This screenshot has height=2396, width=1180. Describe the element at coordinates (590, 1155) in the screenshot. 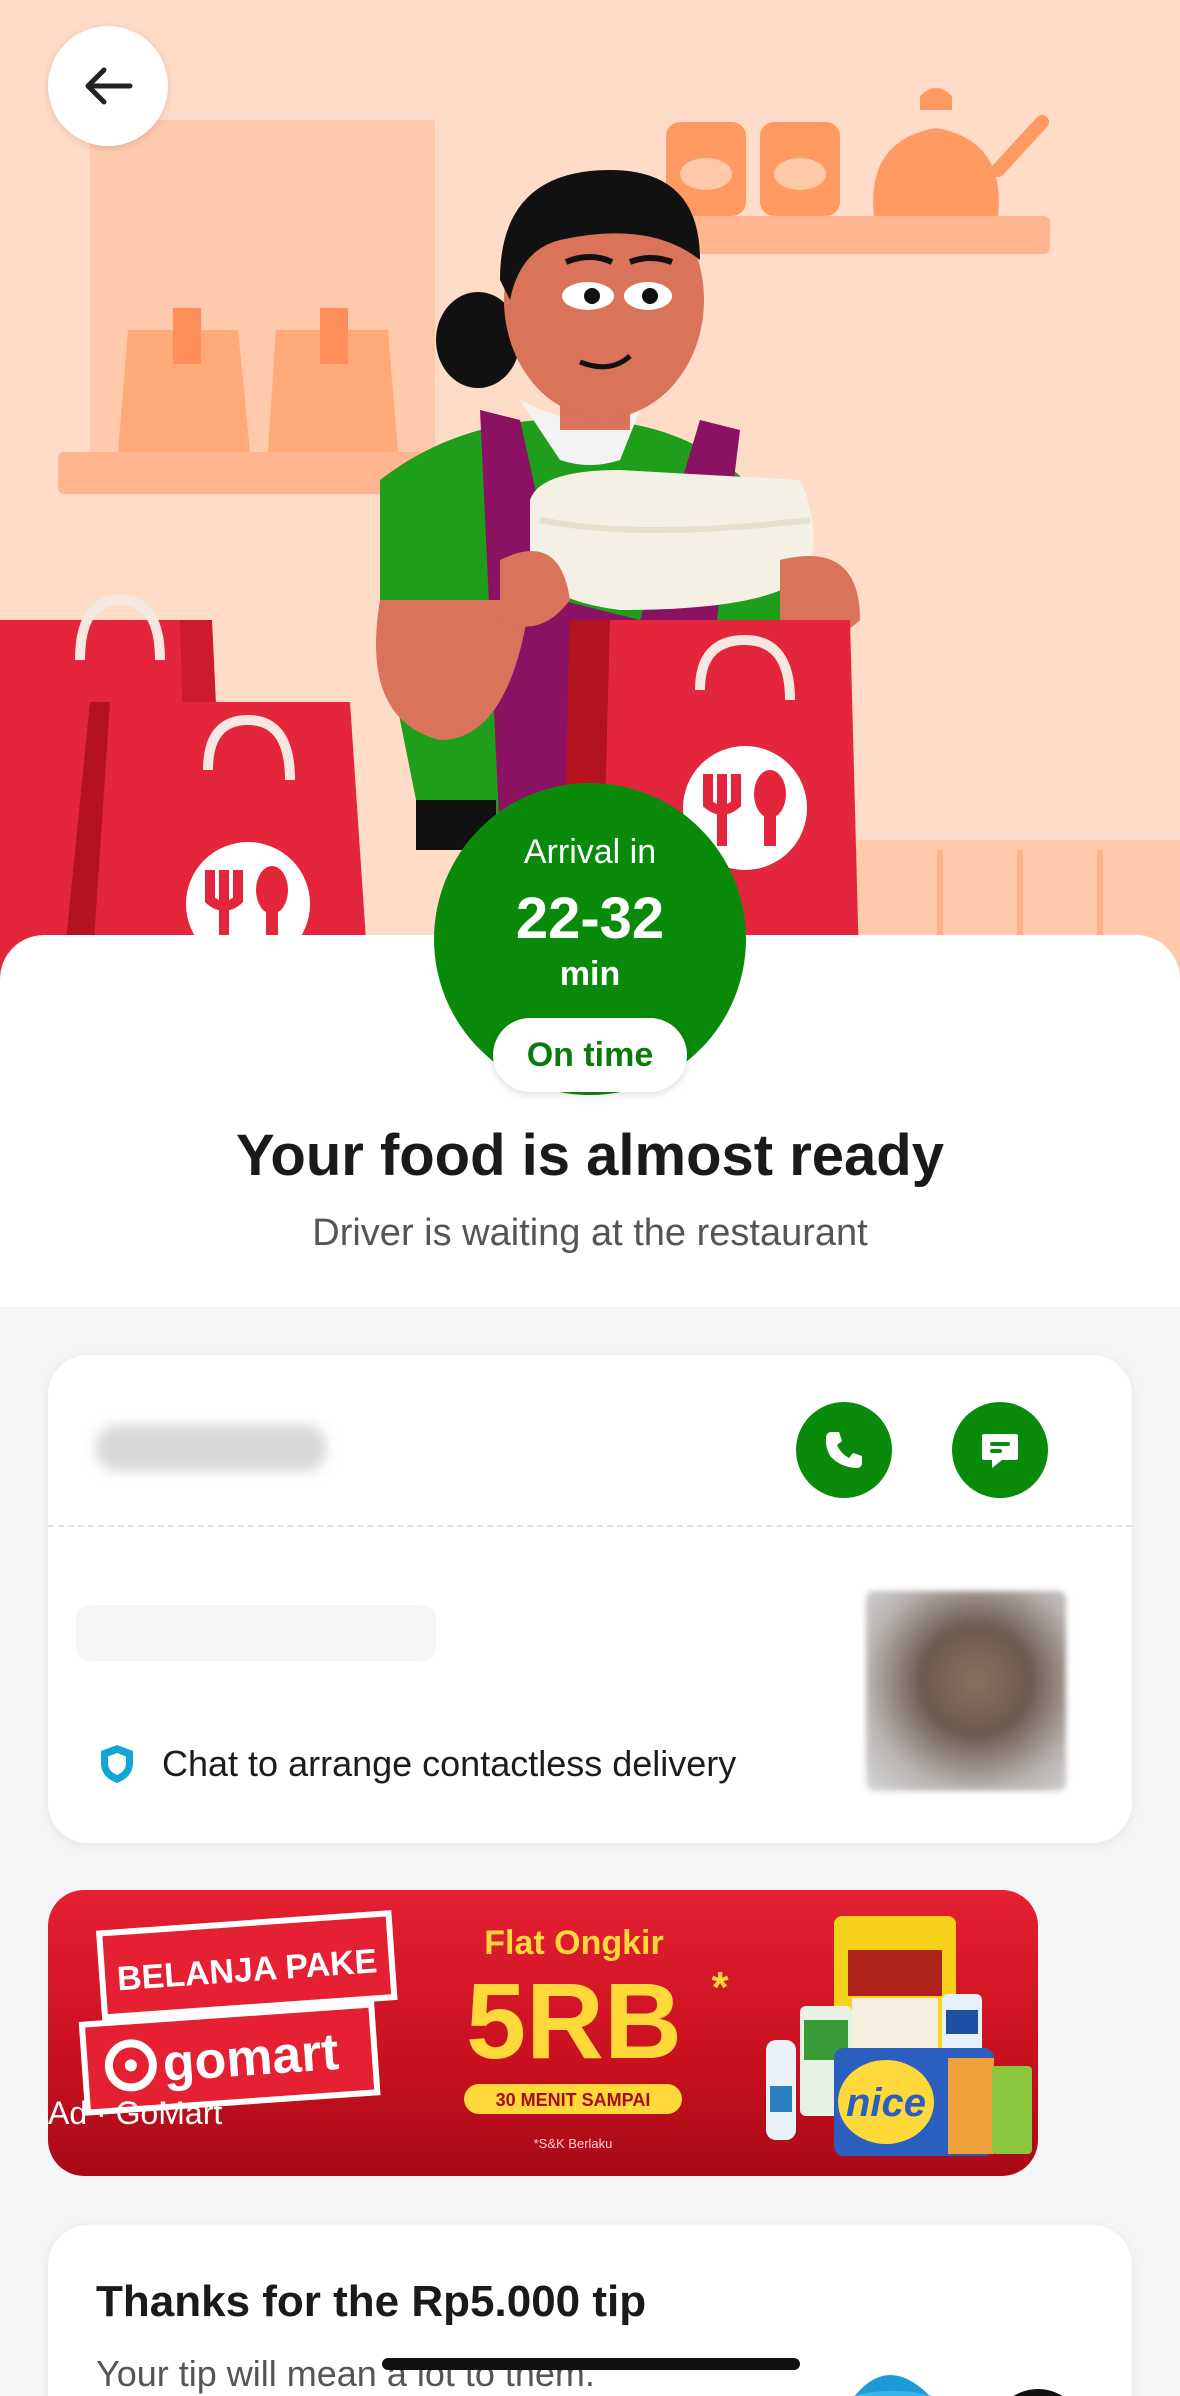

I see `page-title: Your food is almost ready` at that location.